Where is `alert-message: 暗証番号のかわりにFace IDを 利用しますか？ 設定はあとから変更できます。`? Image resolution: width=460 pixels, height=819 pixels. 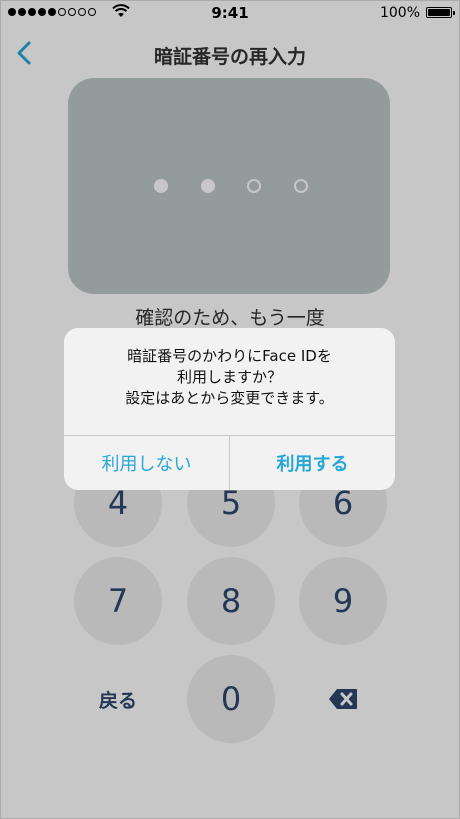
alert-message: 暗証番号のかわりにFace IDを 利用しますか？ 設定はあとから変更できます。 is located at coordinates (229, 377).